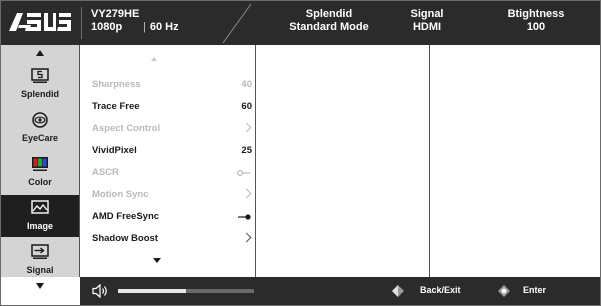  What do you see at coordinates (154, 59) in the screenshot?
I see `list-scroll-up-icon` at bounding box center [154, 59].